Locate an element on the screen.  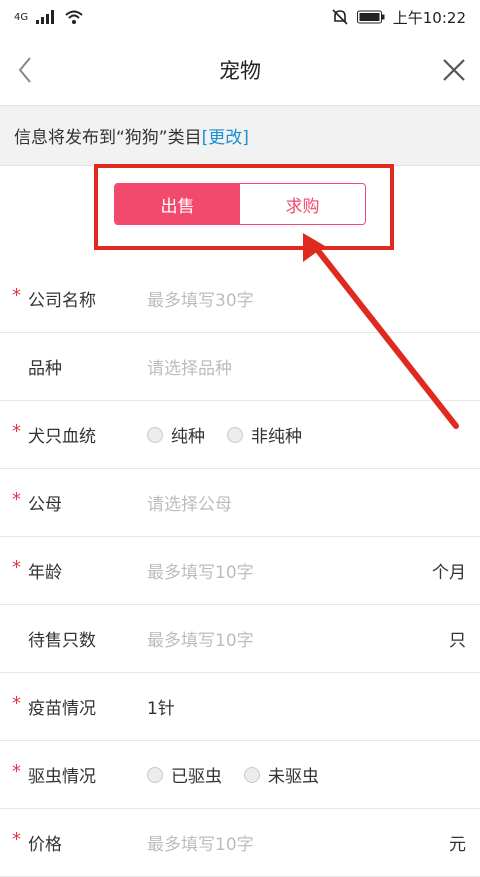
close-icon is located at coordinates (454, 70).